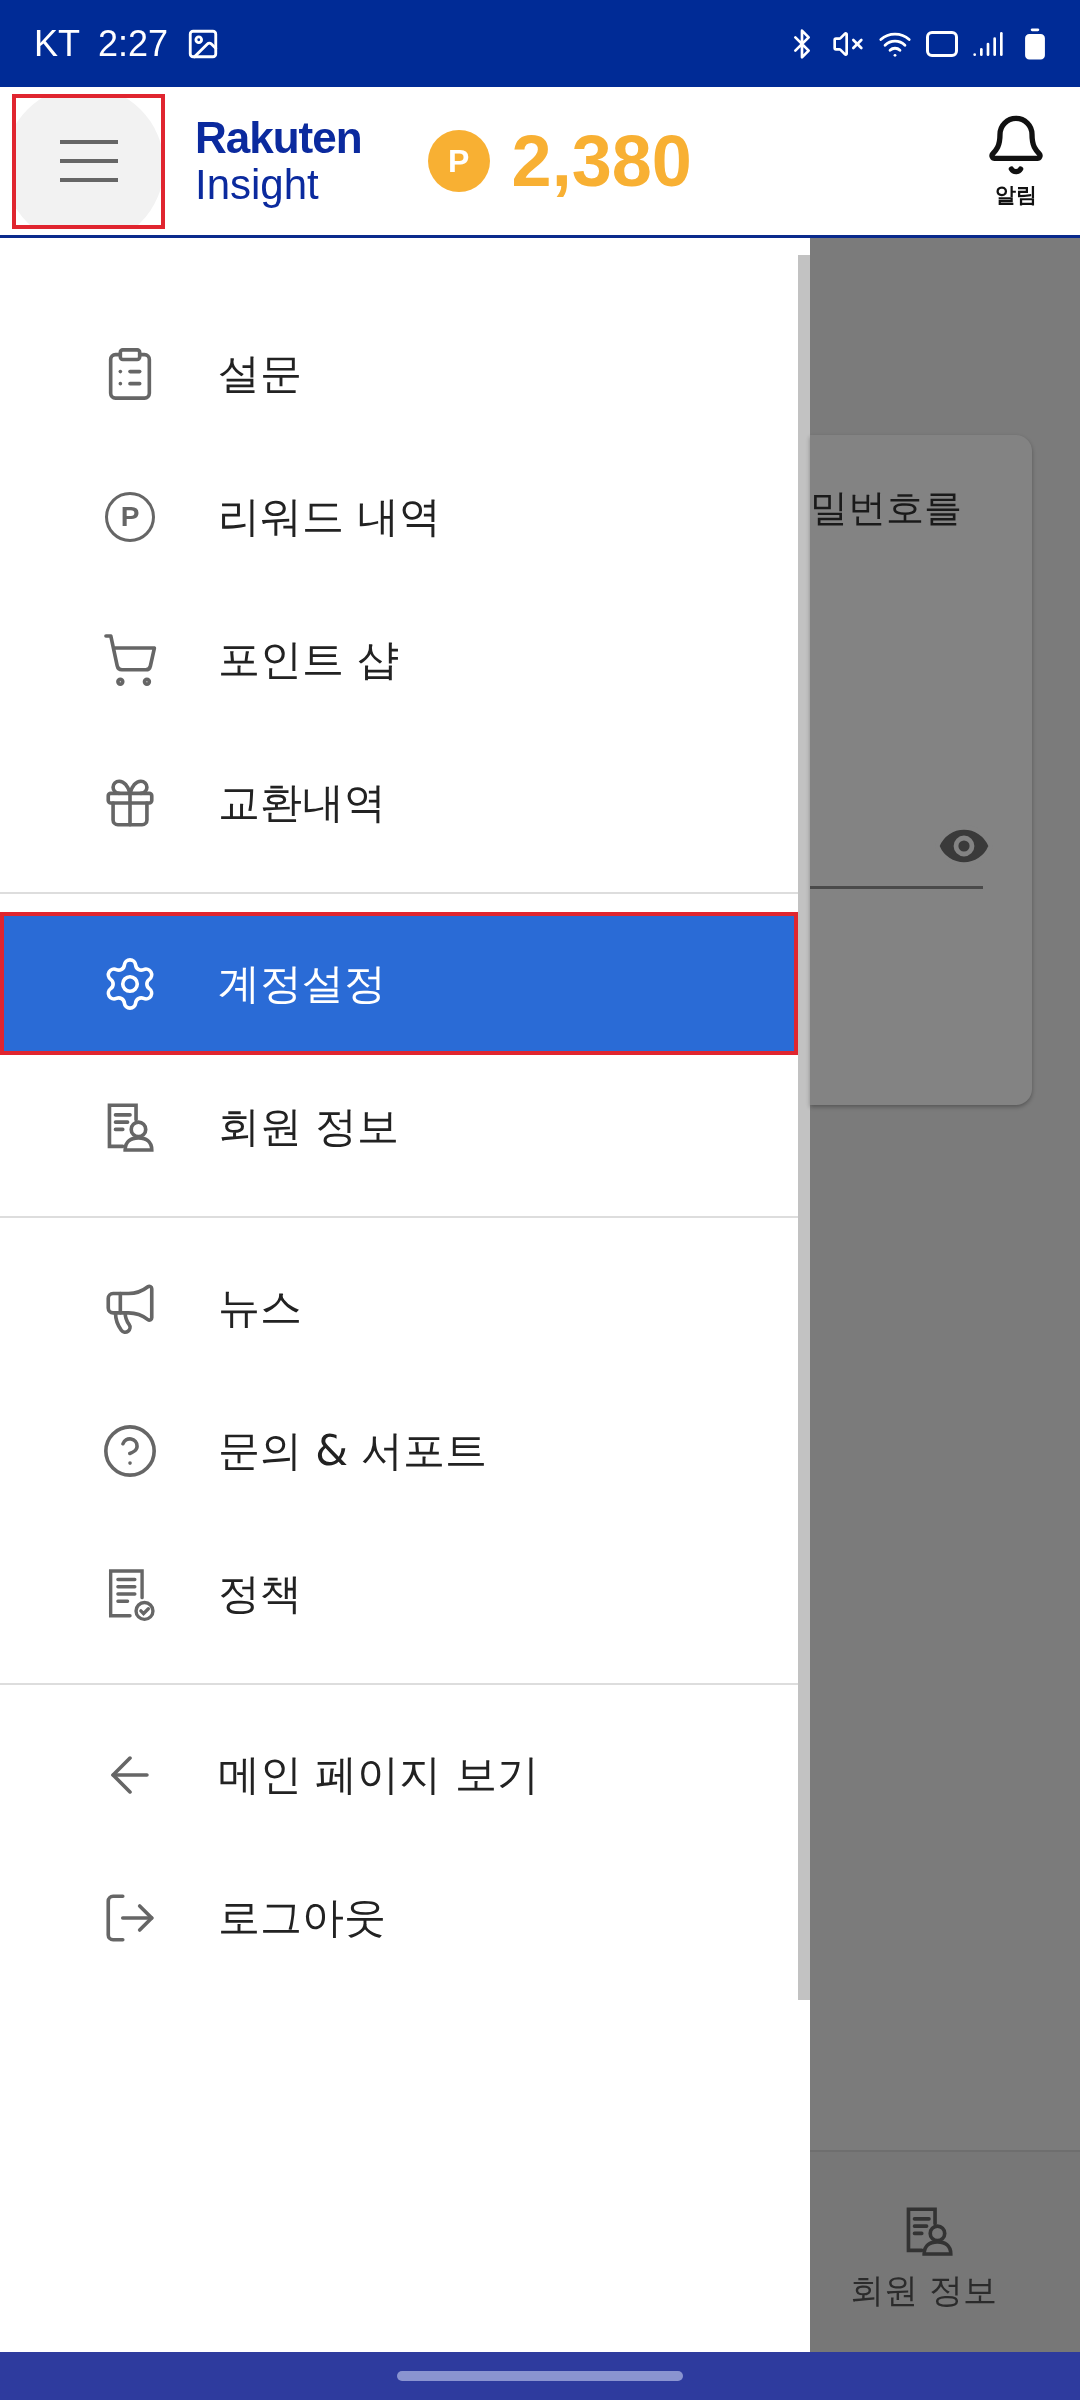 The width and height of the screenshot is (1080, 2400). What do you see at coordinates (399, 802) in the screenshot?
I see `drawer-item: 교환내역` at bounding box center [399, 802].